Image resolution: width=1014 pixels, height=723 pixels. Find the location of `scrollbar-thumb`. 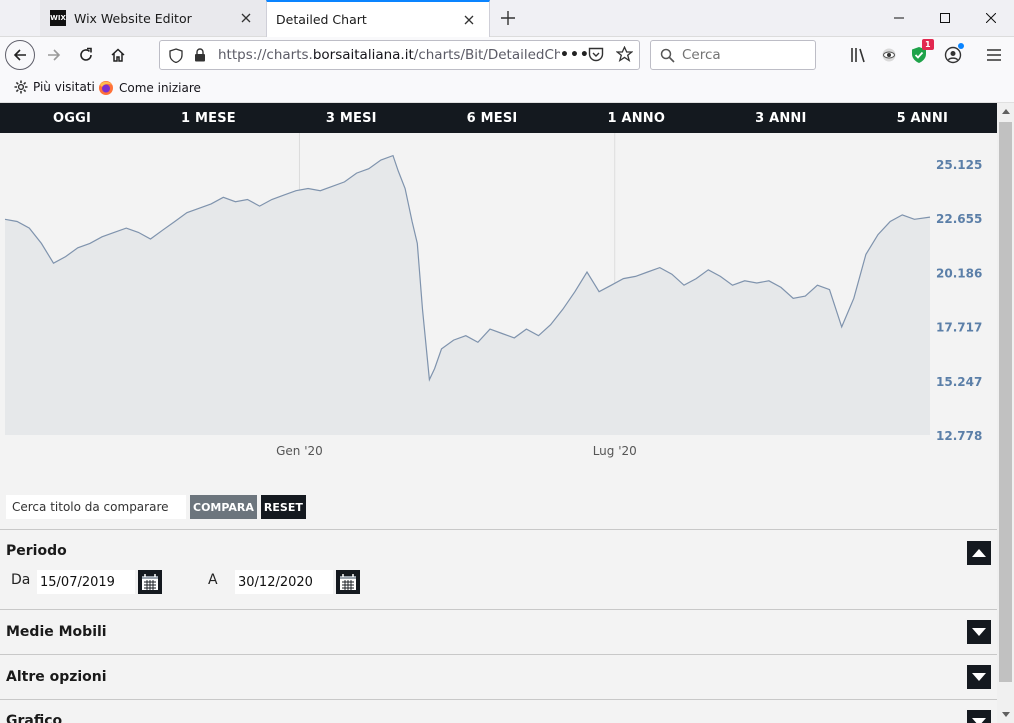

scrollbar-thumb is located at coordinates (1005, 402).